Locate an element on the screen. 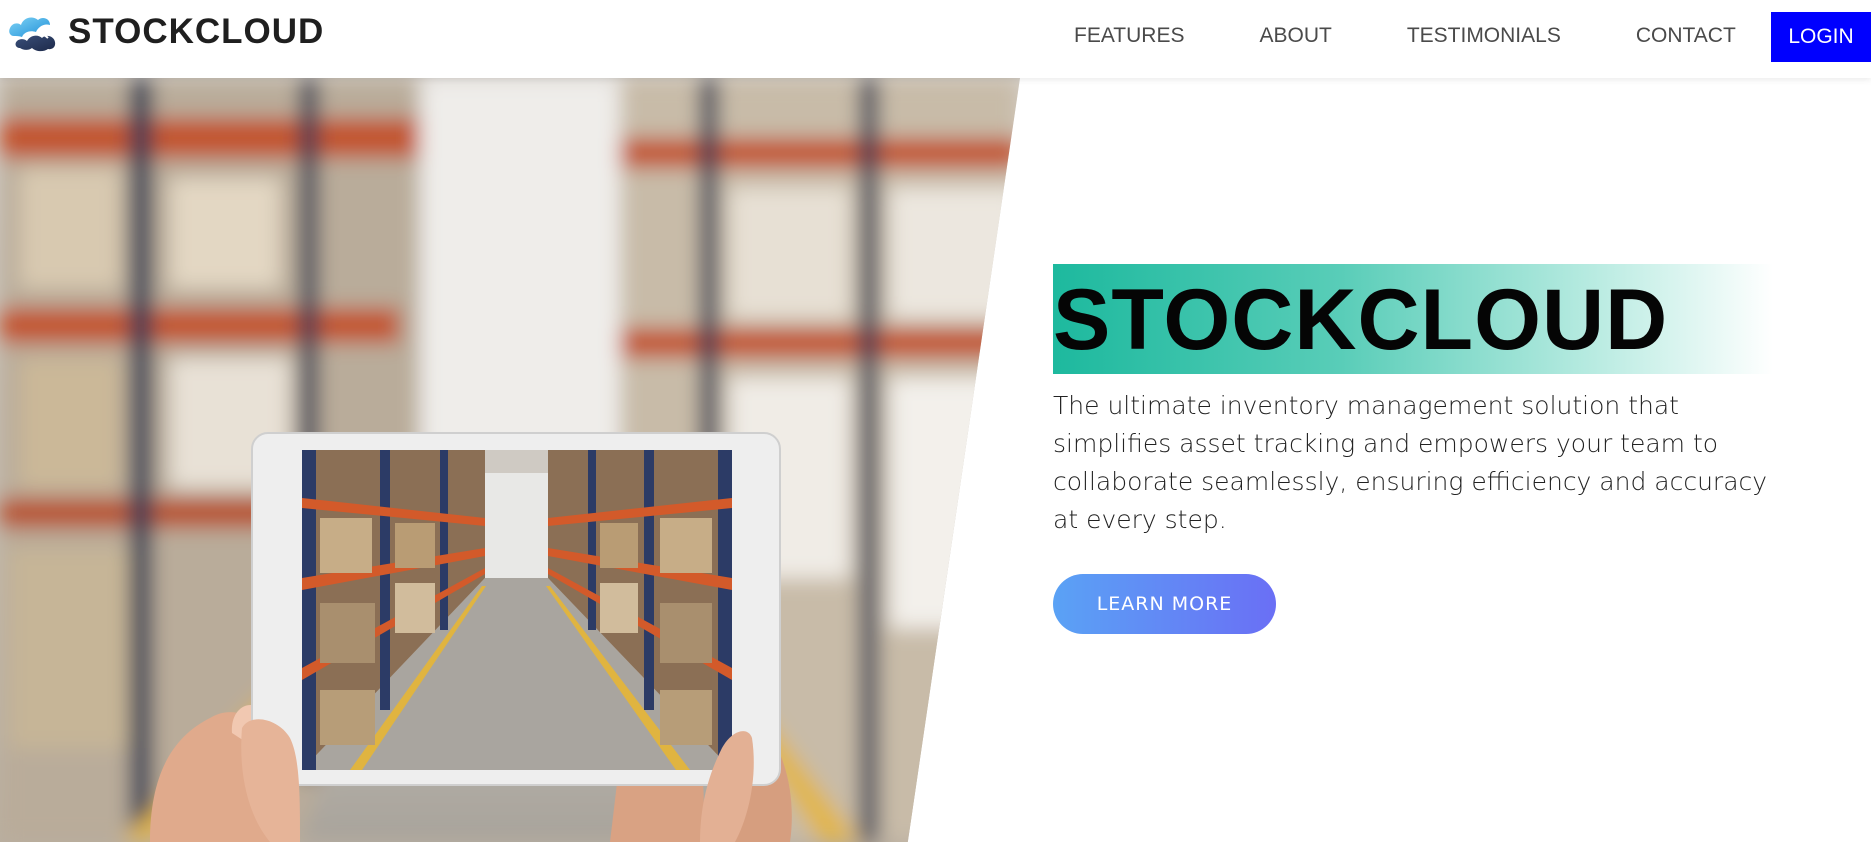  nav-link-about: ABOUT is located at coordinates (1295, 36).